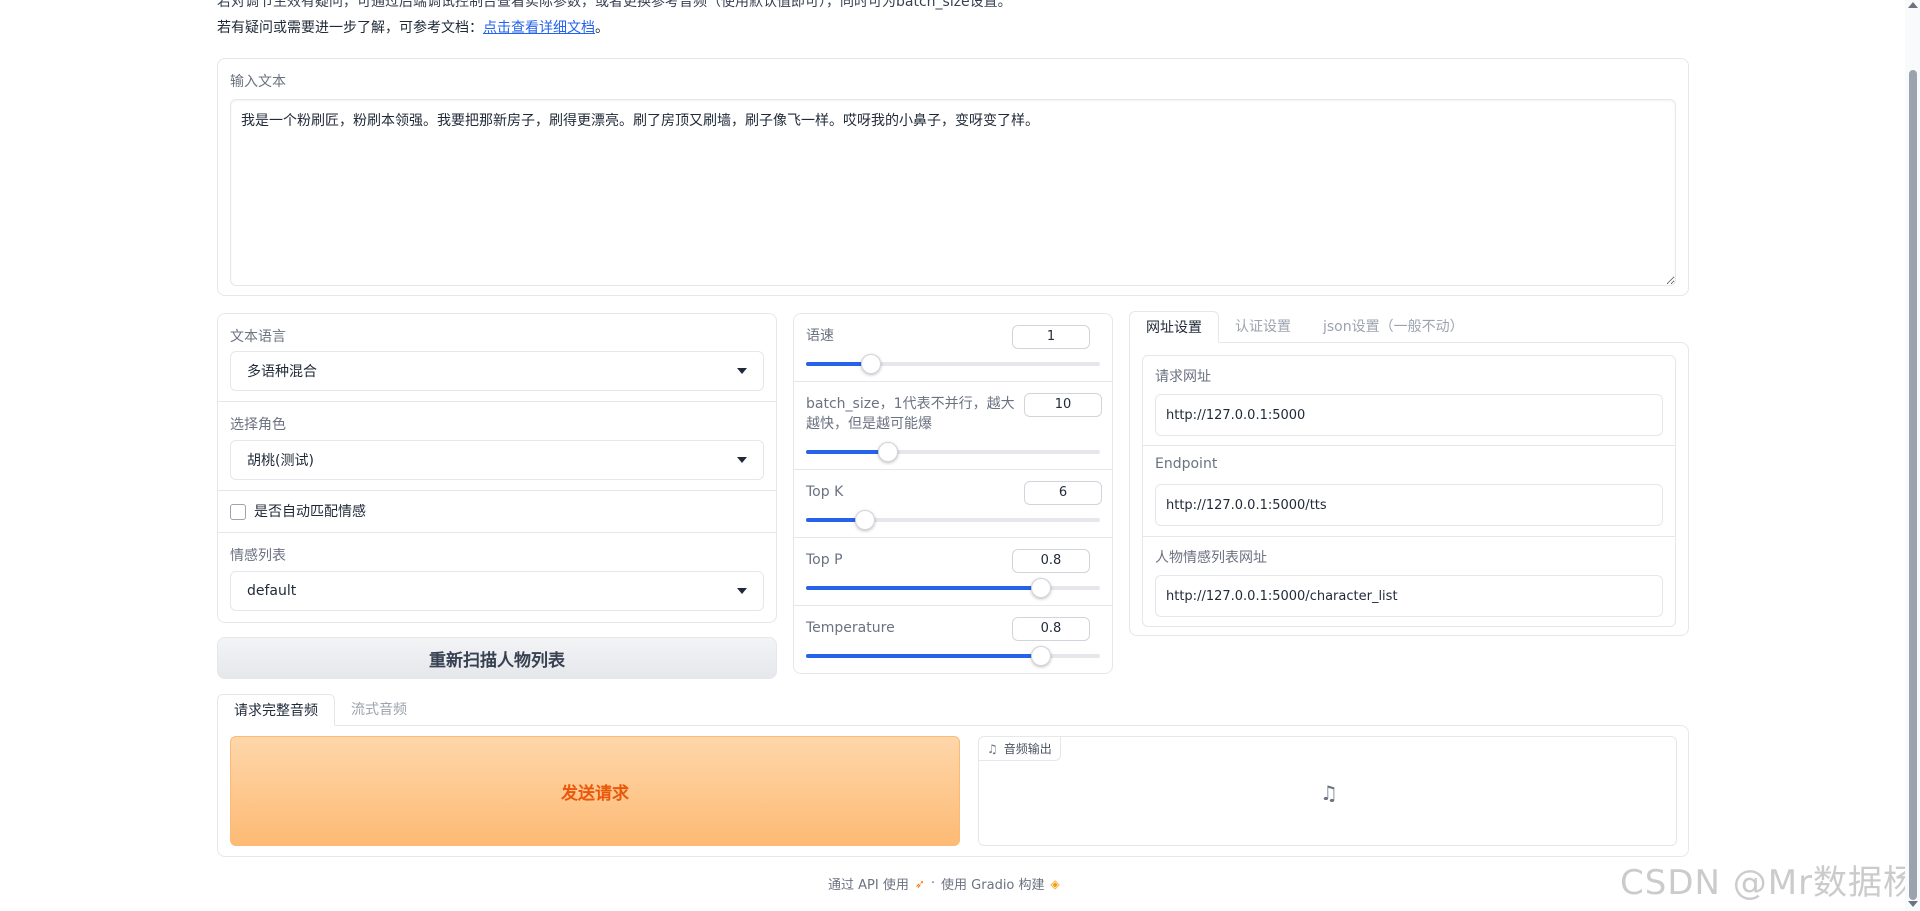 This screenshot has width=1920, height=911. Describe the element at coordinates (1063, 493) in the screenshot. I see `slider-number-input: 6` at that location.